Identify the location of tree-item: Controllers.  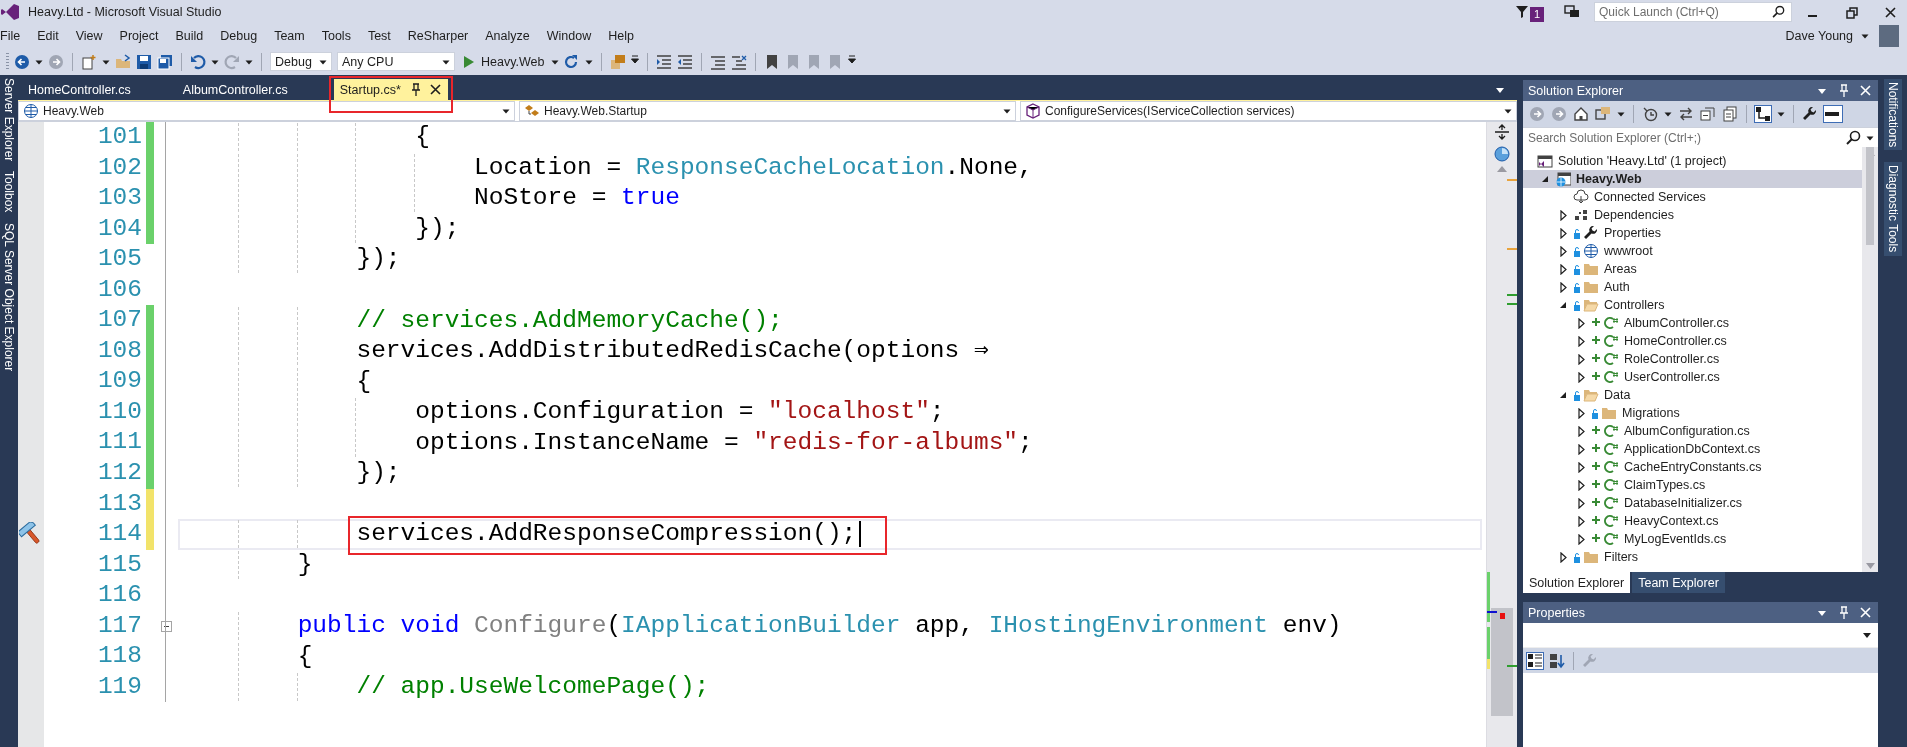
(1692, 305).